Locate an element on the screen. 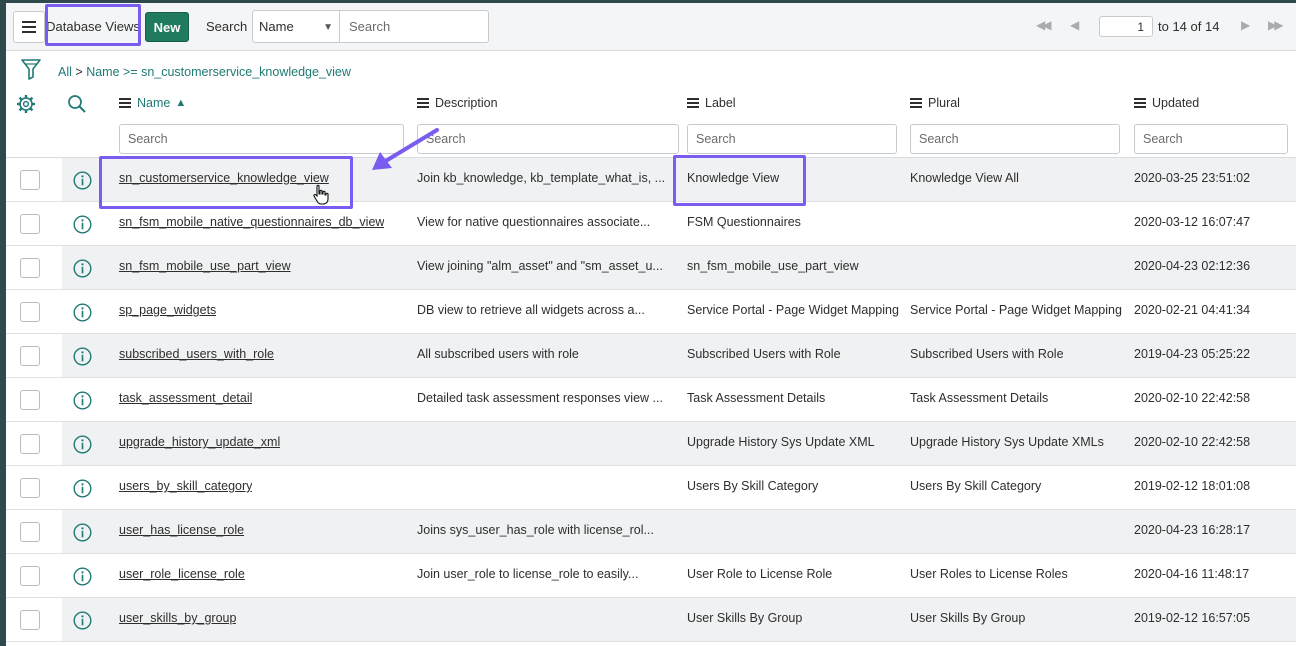  cell-name: sn_customerservice_knowledge_view is located at coordinates (224, 178).